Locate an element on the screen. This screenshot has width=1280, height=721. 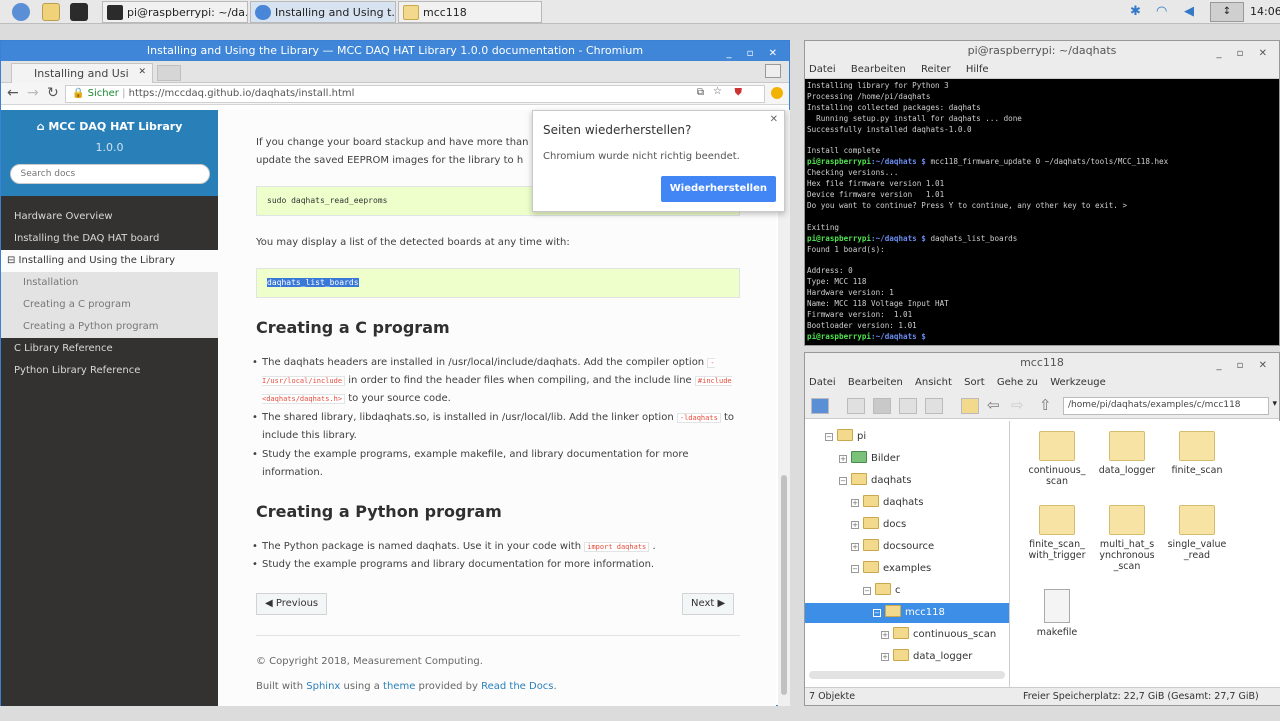
scrollbar-thumb is located at coordinates (784, 585).